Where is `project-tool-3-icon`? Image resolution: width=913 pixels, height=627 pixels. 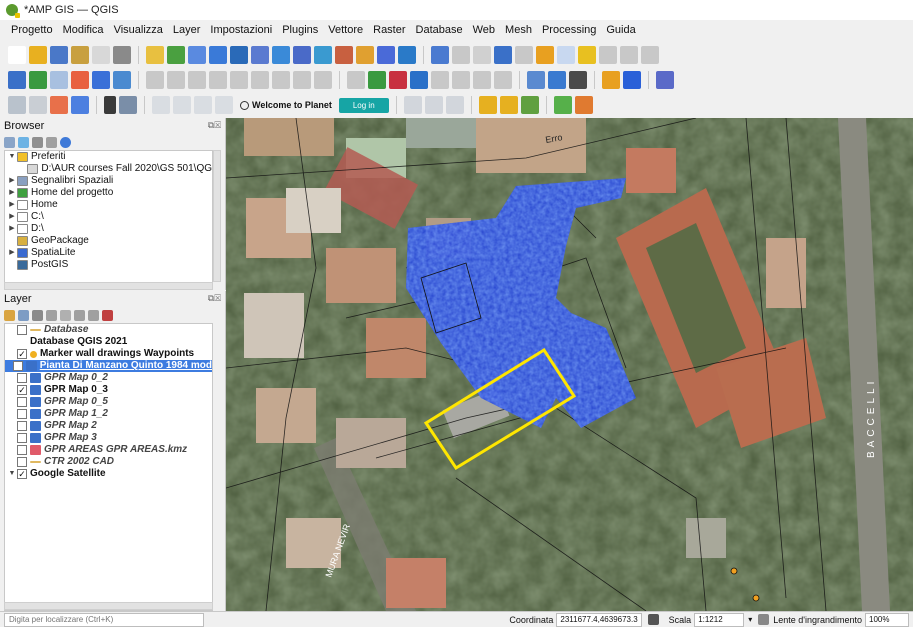
project-tool-3-icon is located at coordinates (80, 55).